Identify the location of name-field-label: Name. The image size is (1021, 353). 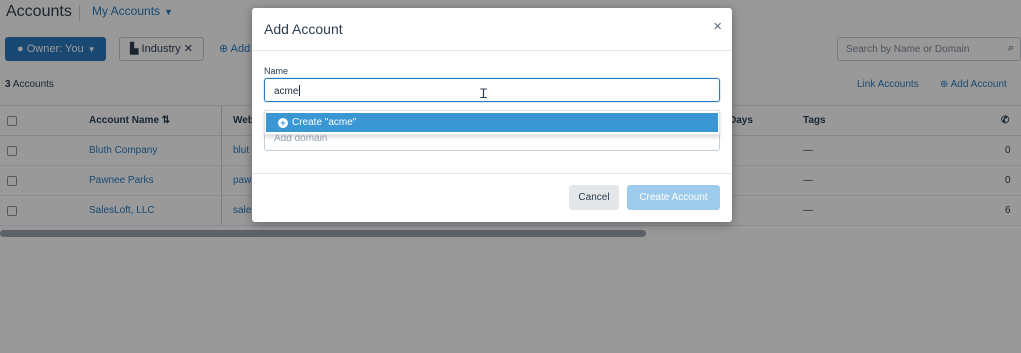
(276, 71).